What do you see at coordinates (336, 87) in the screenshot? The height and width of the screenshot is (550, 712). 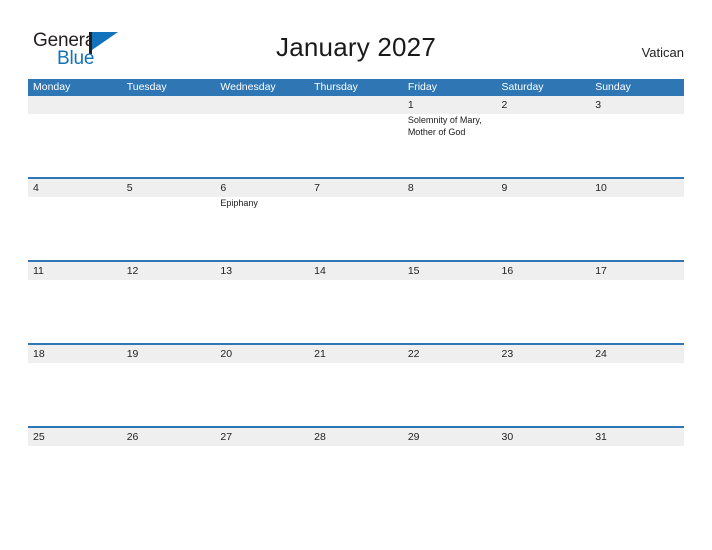 I see `weekday-header-thursday: Thursday` at bounding box center [336, 87].